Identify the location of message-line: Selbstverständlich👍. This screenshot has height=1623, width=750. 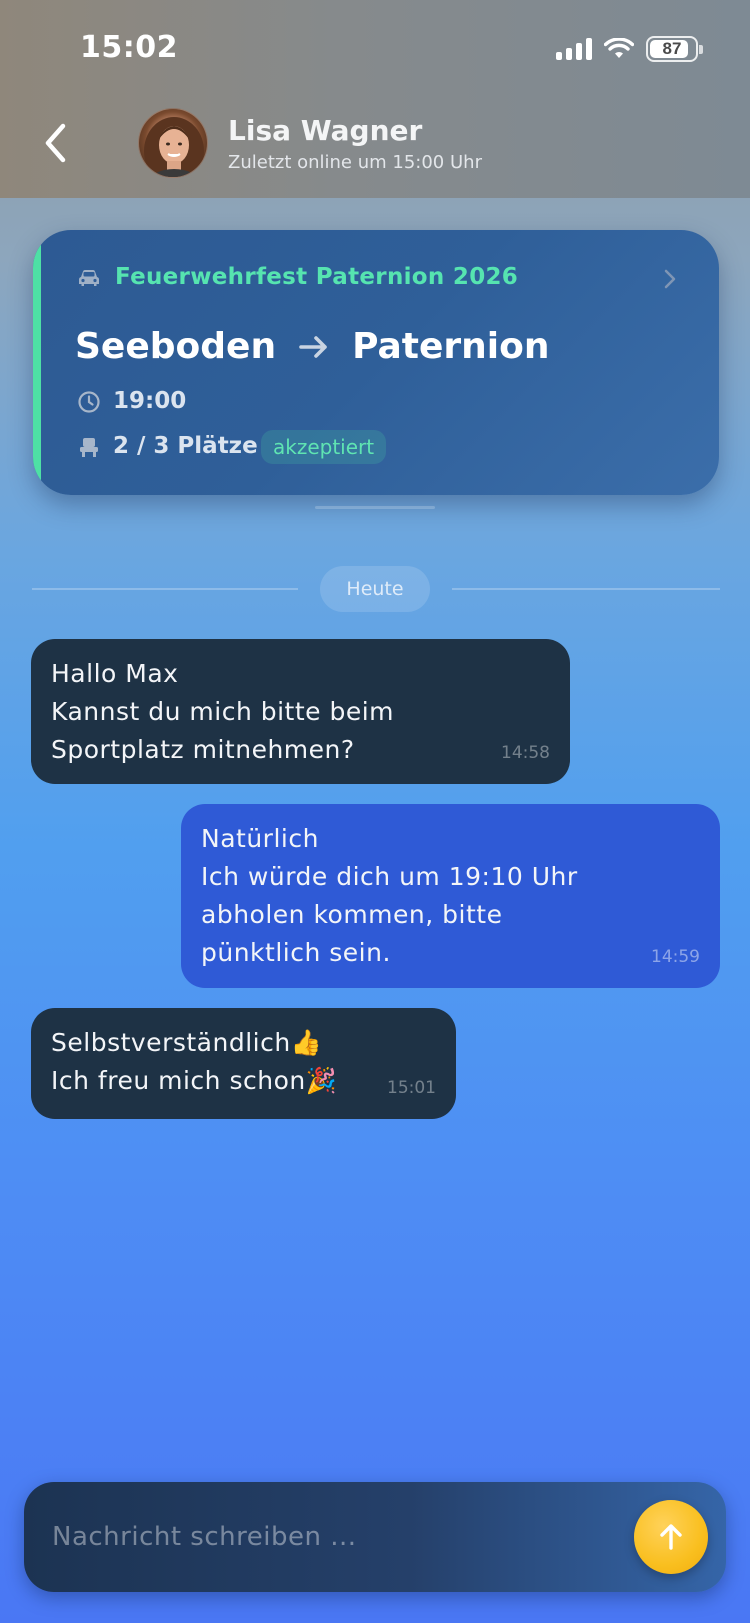
(187, 1042).